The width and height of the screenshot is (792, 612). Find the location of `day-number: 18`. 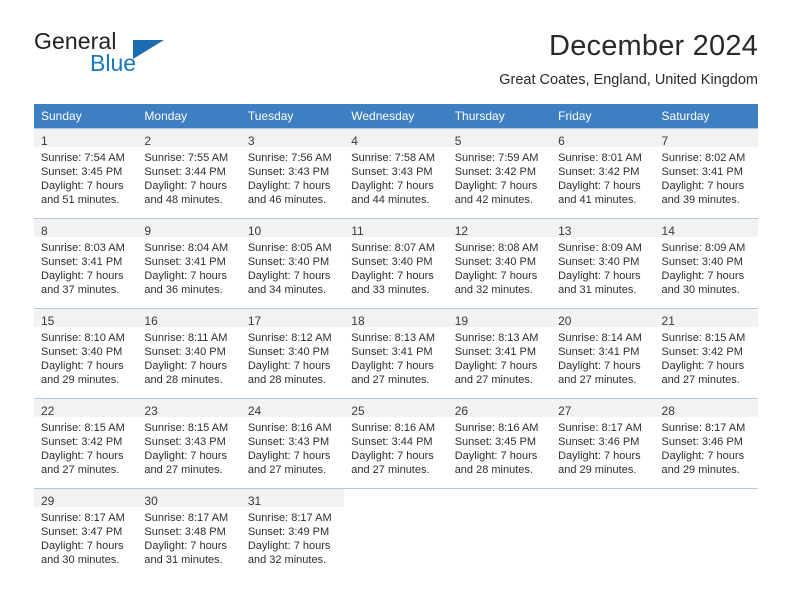

day-number: 18 is located at coordinates (358, 321).